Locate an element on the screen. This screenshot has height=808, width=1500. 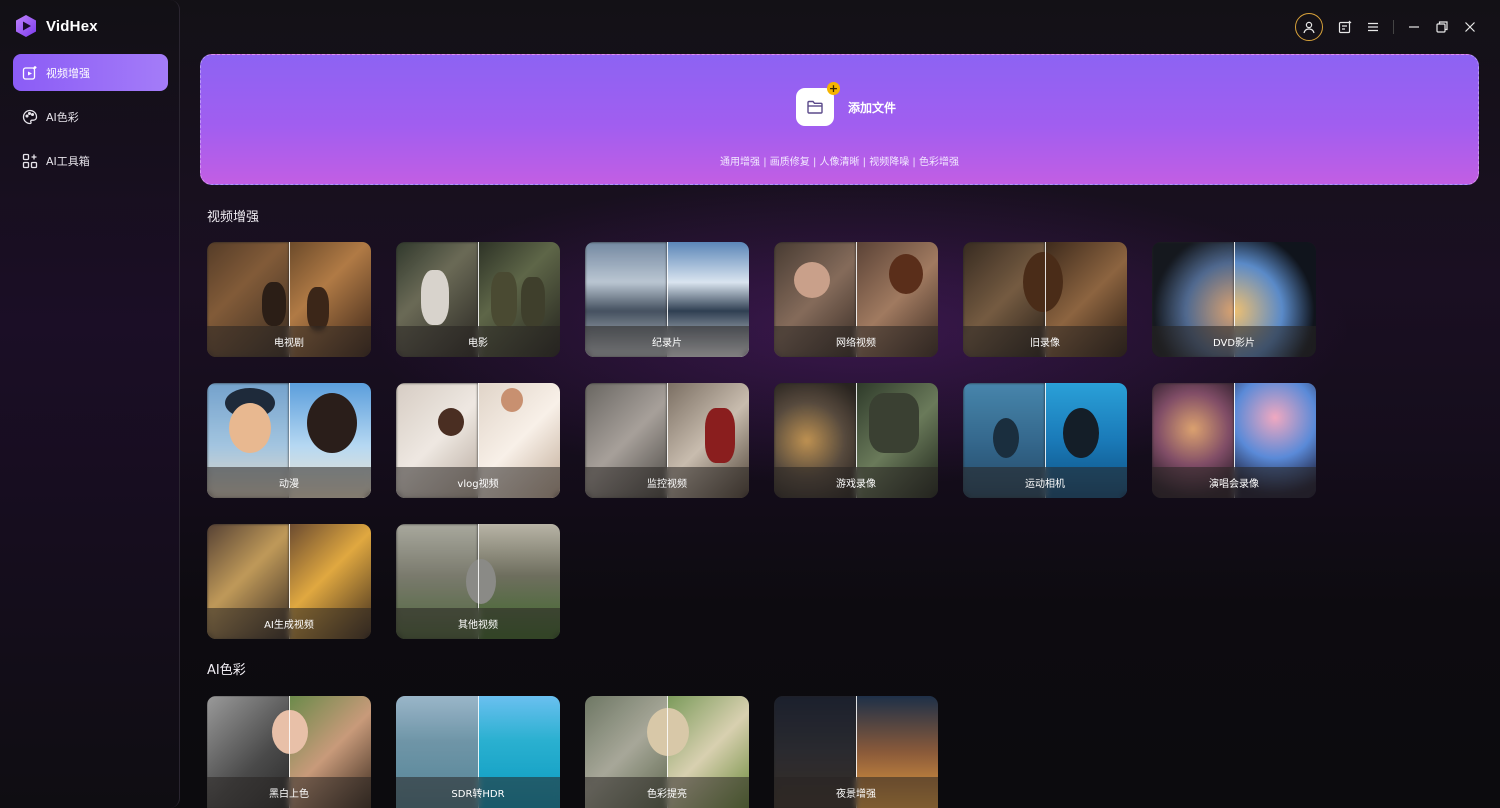
sidebar: VidHex 视频增强 AI色彩 AI工具箱 is located at coordinates (90, 404).